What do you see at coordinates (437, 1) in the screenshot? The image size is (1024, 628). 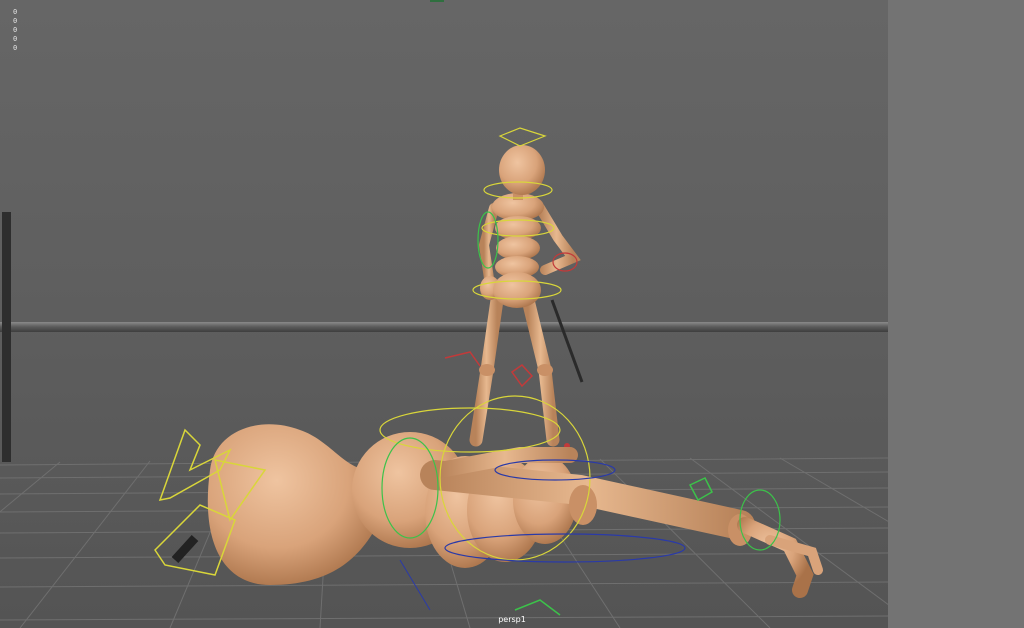 I see `top-marker` at bounding box center [437, 1].